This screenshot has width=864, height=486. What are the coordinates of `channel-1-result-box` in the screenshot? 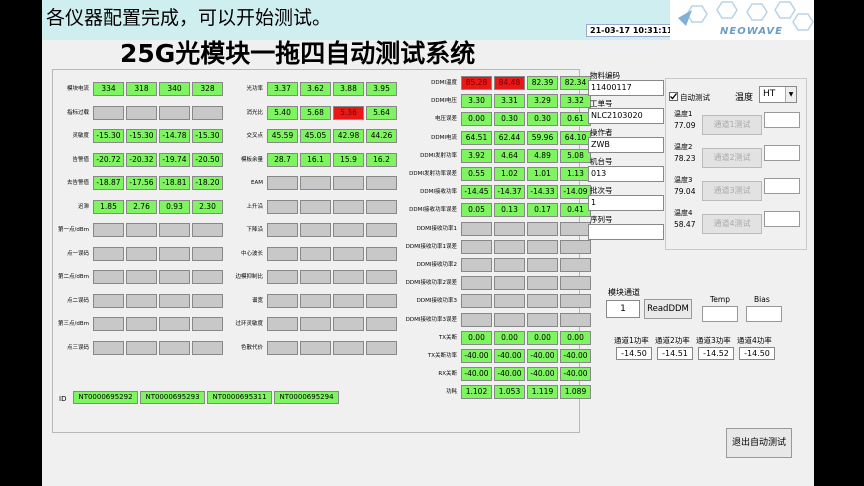 It's located at (782, 120).